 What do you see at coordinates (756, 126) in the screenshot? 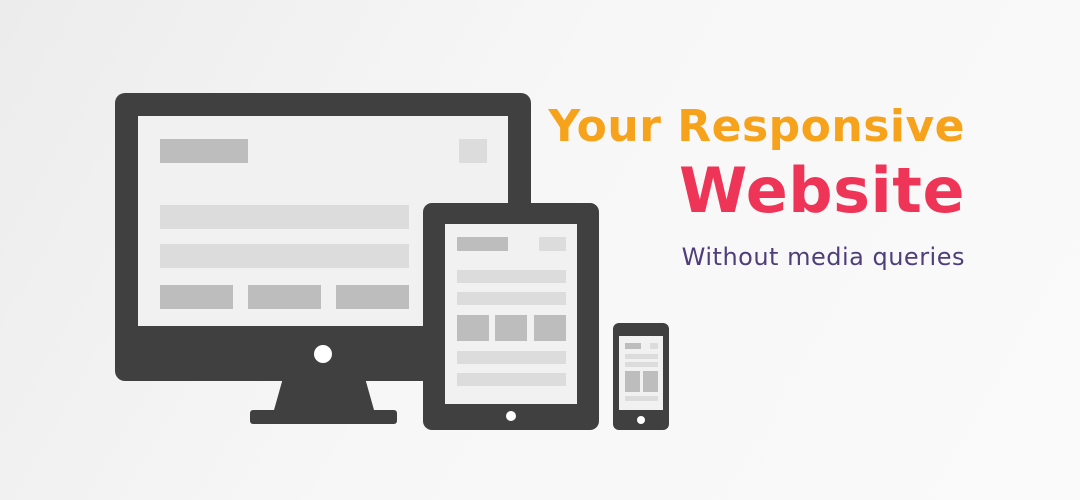
I see `headline-line-1: Your Responsive` at bounding box center [756, 126].